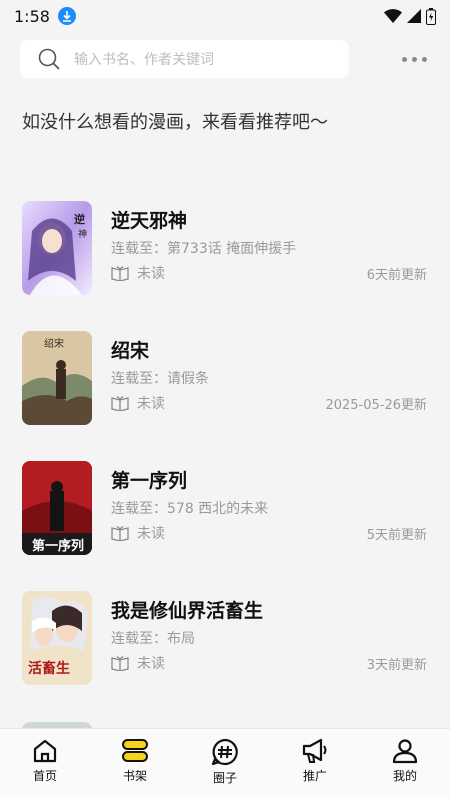 The width and height of the screenshot is (450, 797). What do you see at coordinates (376, 405) in the screenshot?
I see `update-time: 2025-05-26更新` at bounding box center [376, 405].